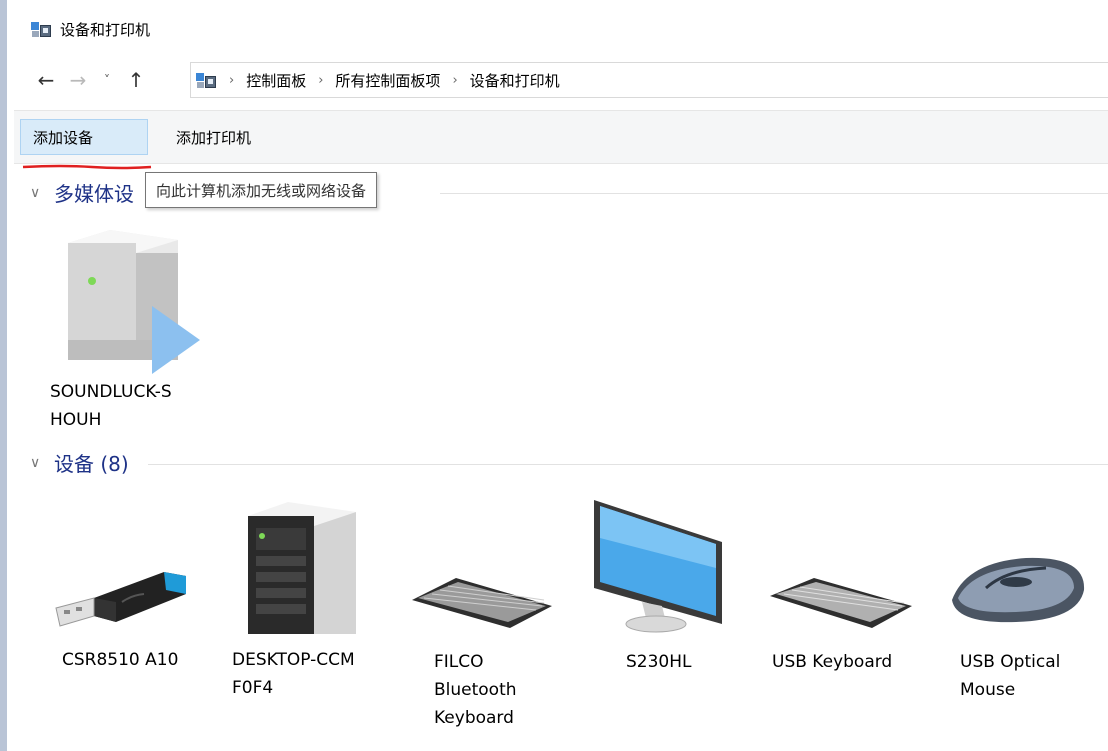 The height and width of the screenshot is (751, 1108). What do you see at coordinates (120, 599) in the screenshot?
I see `usb-dongle-icon` at bounding box center [120, 599].